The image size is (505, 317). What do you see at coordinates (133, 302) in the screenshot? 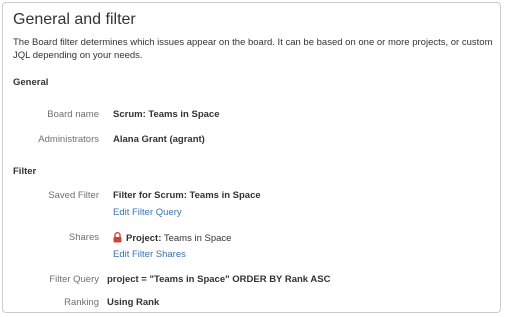
I see `ranking-value: Using Rank` at bounding box center [133, 302].